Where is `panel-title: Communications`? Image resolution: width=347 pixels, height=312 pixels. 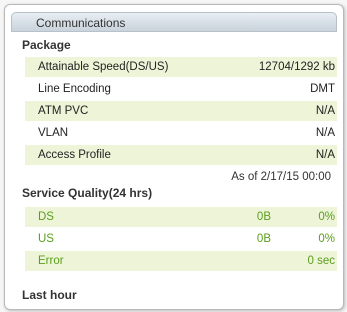 panel-title: Communications is located at coordinates (174, 22).